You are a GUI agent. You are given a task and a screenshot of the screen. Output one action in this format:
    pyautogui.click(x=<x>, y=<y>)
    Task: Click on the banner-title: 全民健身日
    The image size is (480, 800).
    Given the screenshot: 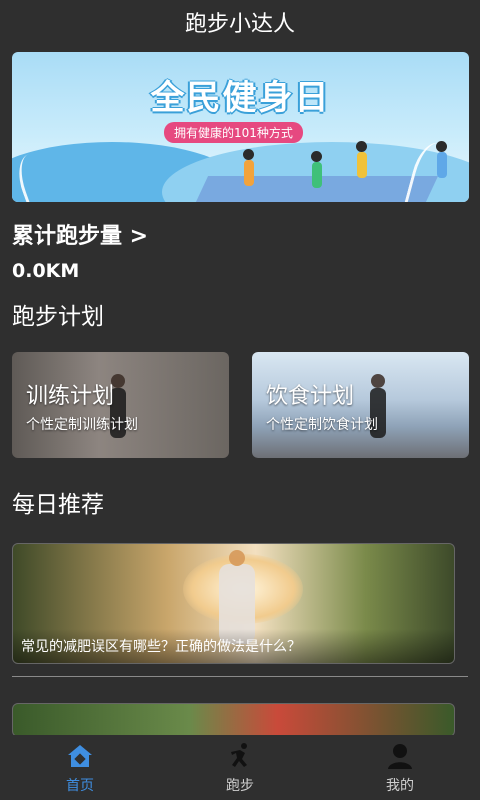 What is the action you would take?
    pyautogui.click(x=240, y=98)
    